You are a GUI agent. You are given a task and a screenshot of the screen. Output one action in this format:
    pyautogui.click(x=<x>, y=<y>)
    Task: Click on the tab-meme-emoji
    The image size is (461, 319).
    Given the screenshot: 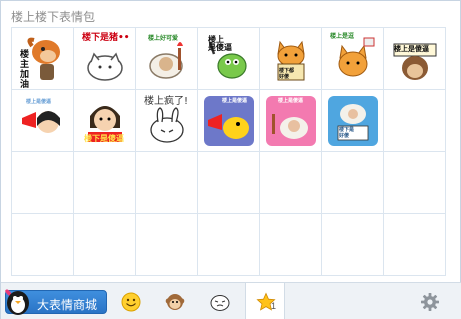 What is the action you would take?
    pyautogui.click(x=220, y=301)
    